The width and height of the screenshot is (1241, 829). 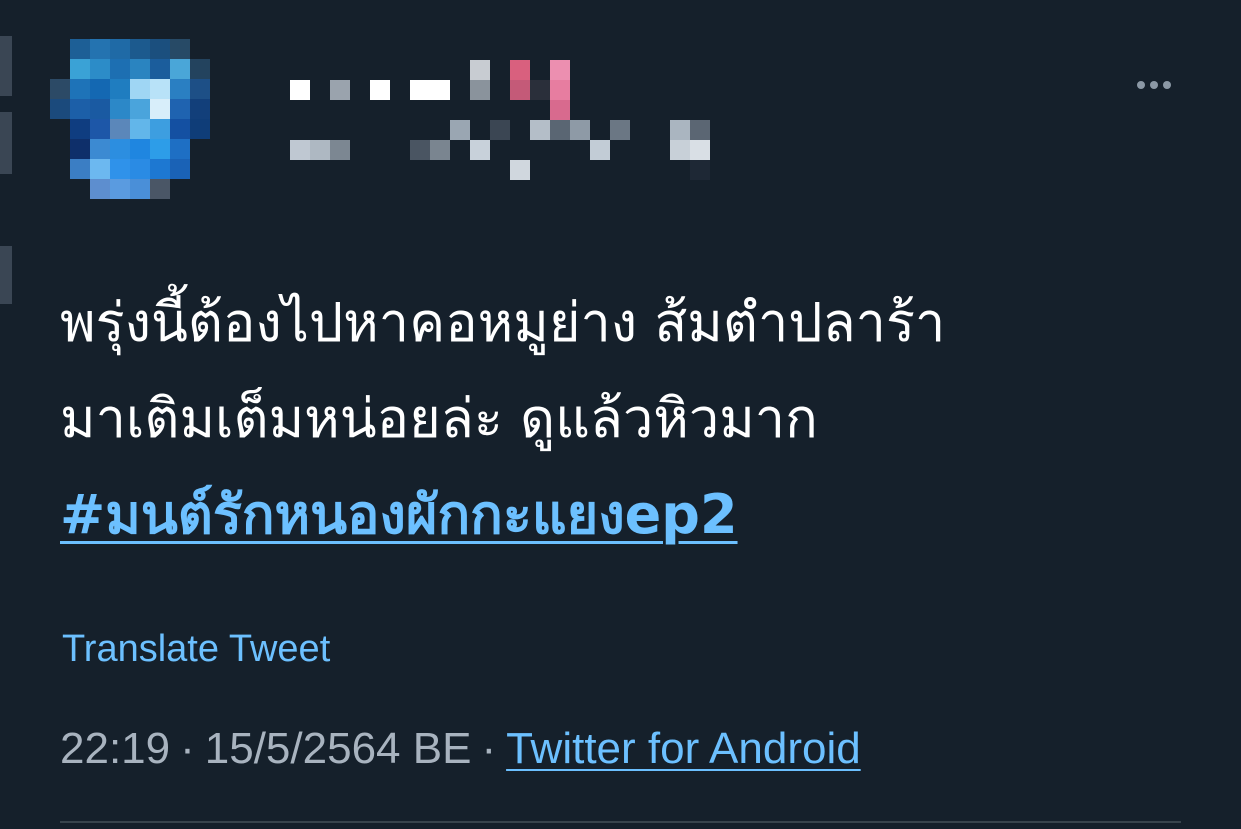 What do you see at coordinates (500, 120) in the screenshot?
I see `pixelated-name-icon` at bounding box center [500, 120].